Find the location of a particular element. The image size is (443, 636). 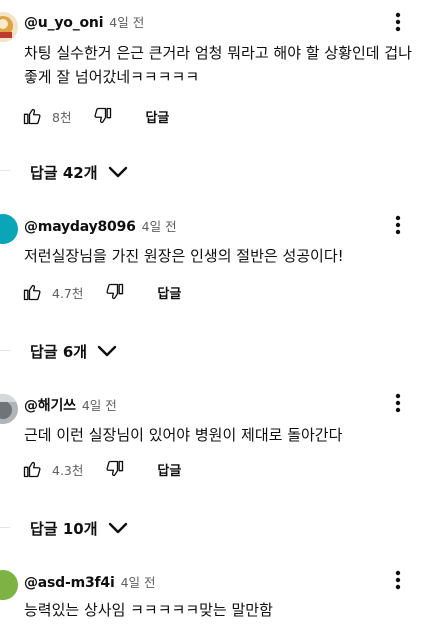

replies-label: 답글 10개 is located at coordinates (64, 528).